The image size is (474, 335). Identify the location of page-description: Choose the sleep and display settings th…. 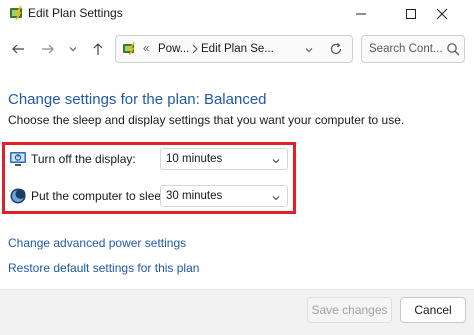
(206, 120).